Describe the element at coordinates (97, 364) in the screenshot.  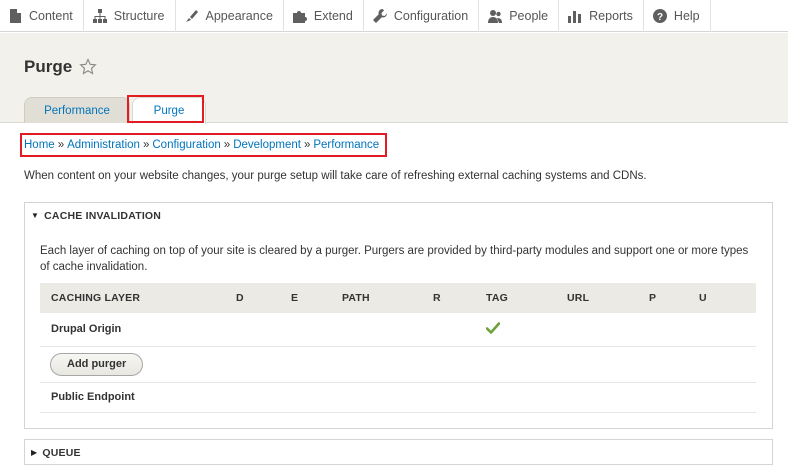
I see `add-purger-button: Add purger` at that location.